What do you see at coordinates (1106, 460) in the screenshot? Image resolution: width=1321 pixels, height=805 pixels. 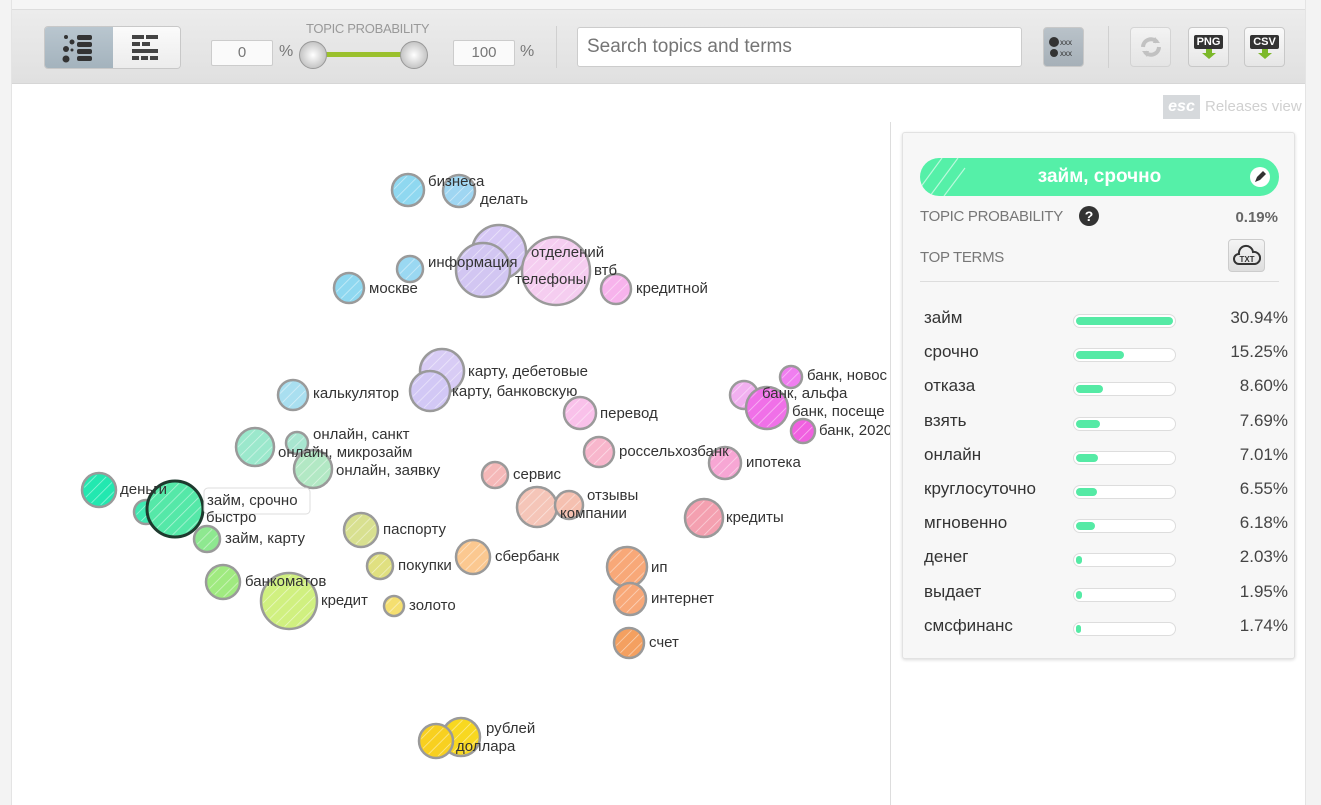 I see `term-row: онлайн 7.01%` at bounding box center [1106, 460].